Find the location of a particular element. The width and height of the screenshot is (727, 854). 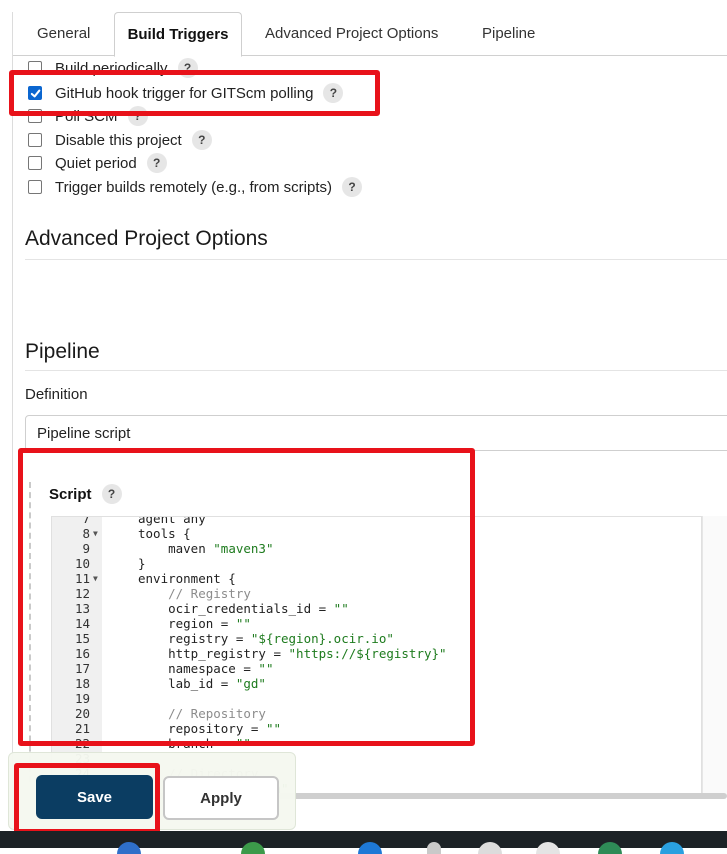

quiet-period-label: Quiet period is located at coordinates (96, 163).